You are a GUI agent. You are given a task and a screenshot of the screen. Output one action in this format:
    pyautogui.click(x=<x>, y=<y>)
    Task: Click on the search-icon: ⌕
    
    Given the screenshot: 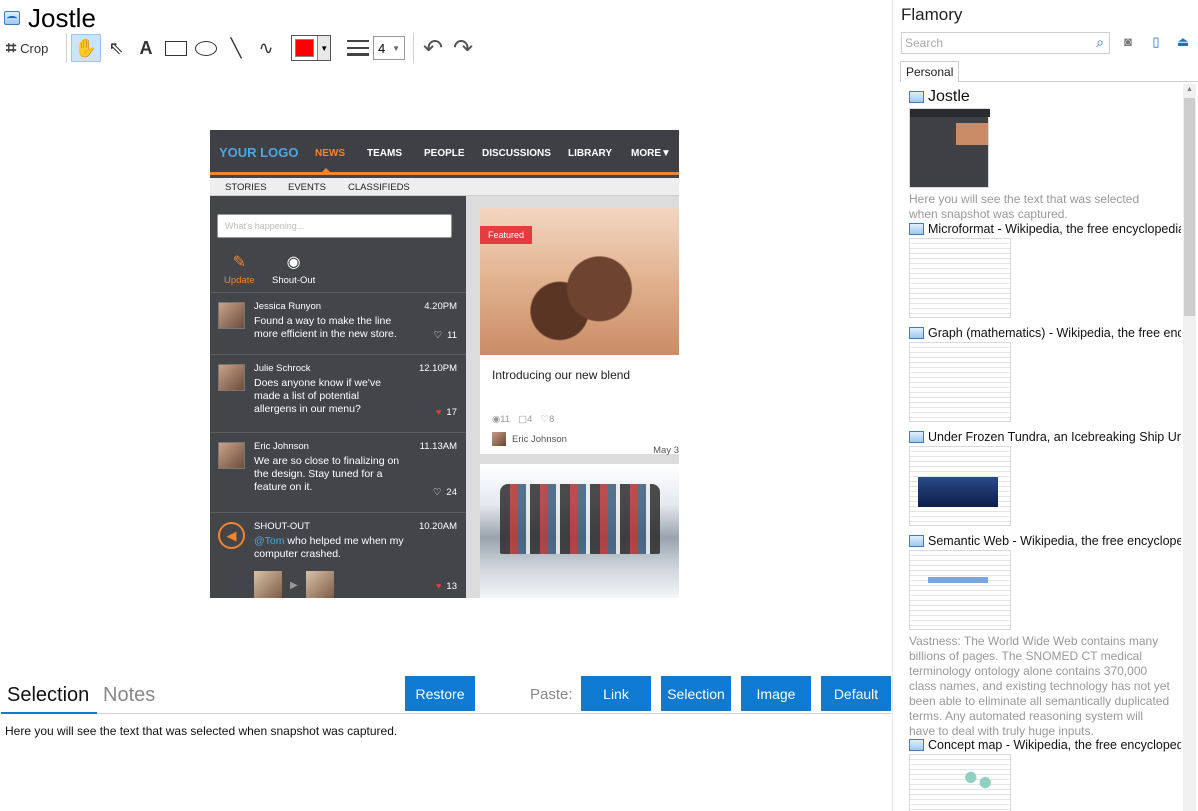 What is the action you would take?
    pyautogui.click(x=1100, y=42)
    